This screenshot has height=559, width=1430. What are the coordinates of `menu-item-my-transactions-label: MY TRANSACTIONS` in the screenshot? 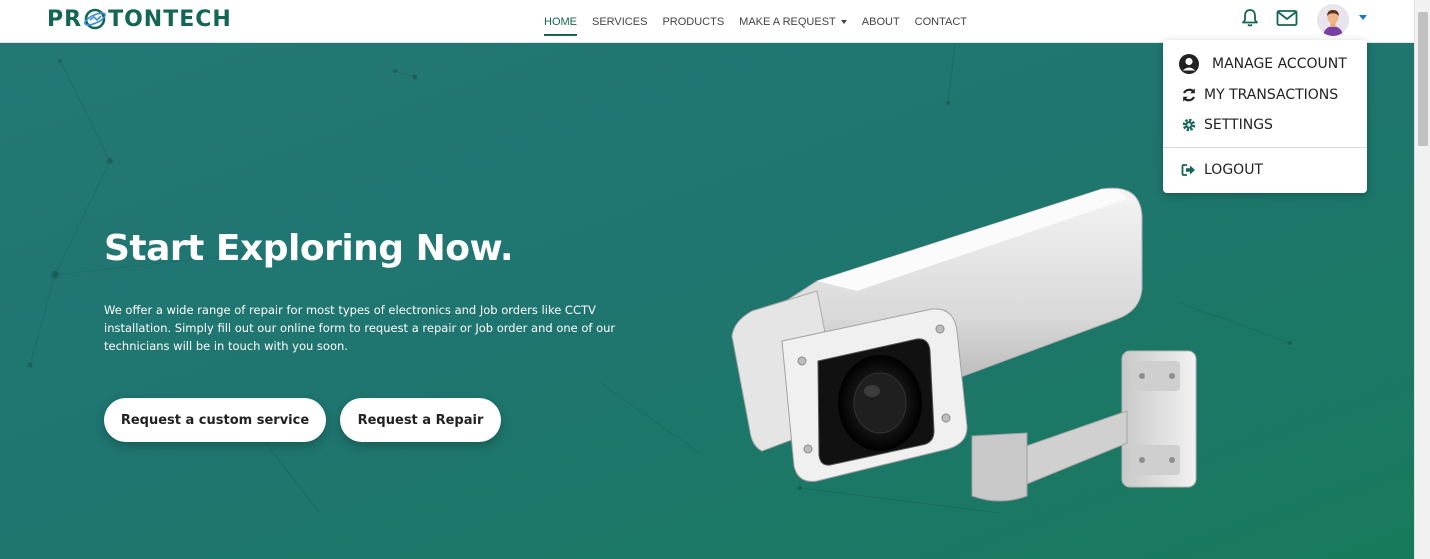 It's located at (1271, 95).